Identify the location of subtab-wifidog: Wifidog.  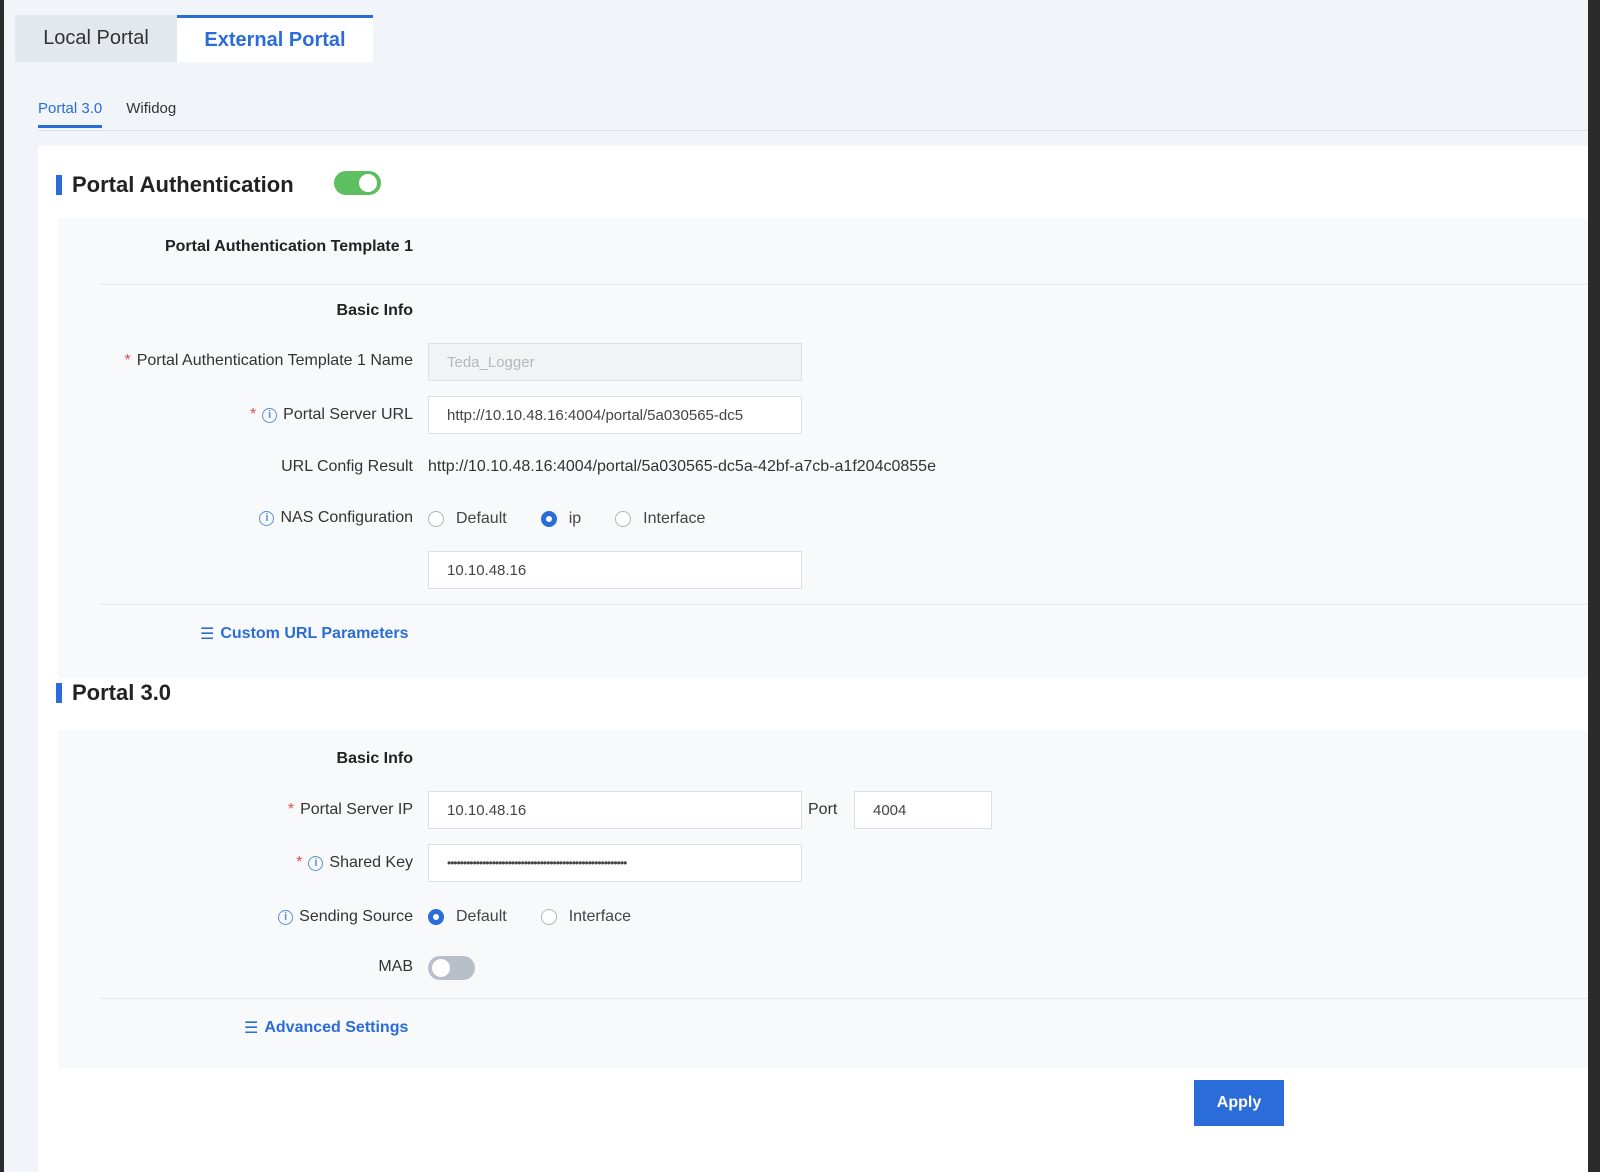
(151, 110).